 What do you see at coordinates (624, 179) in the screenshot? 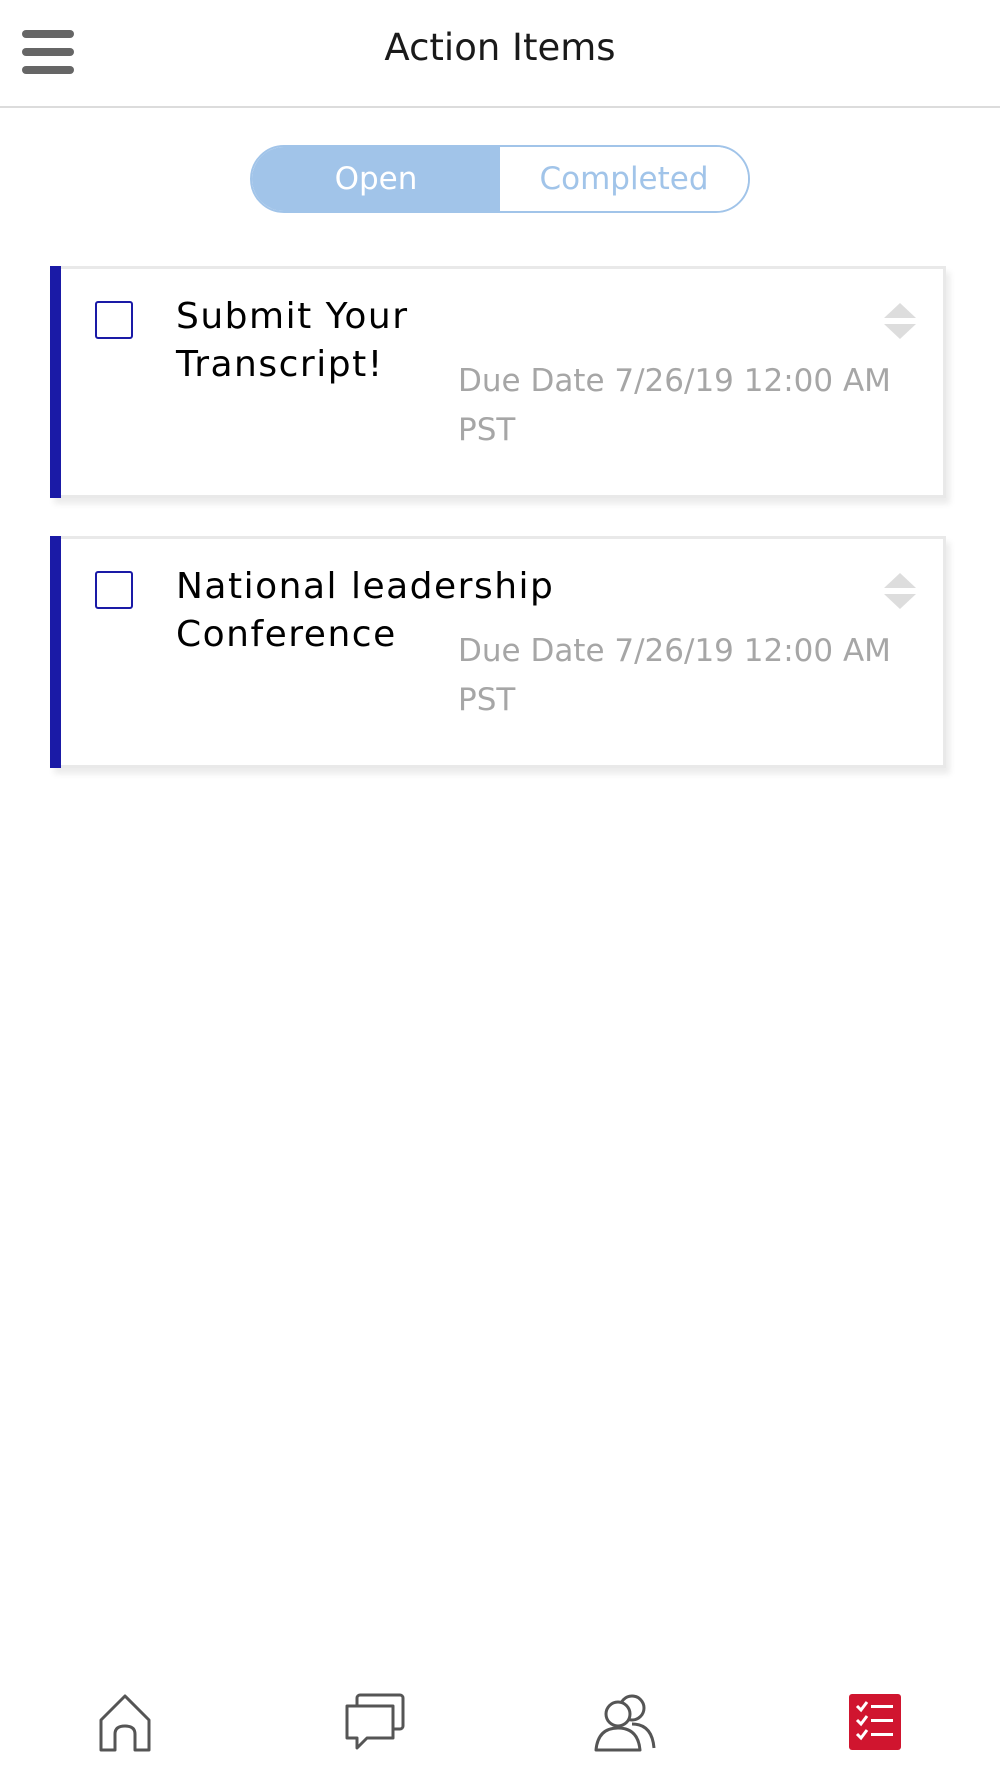
I see `tab-completed: Completed` at bounding box center [624, 179].